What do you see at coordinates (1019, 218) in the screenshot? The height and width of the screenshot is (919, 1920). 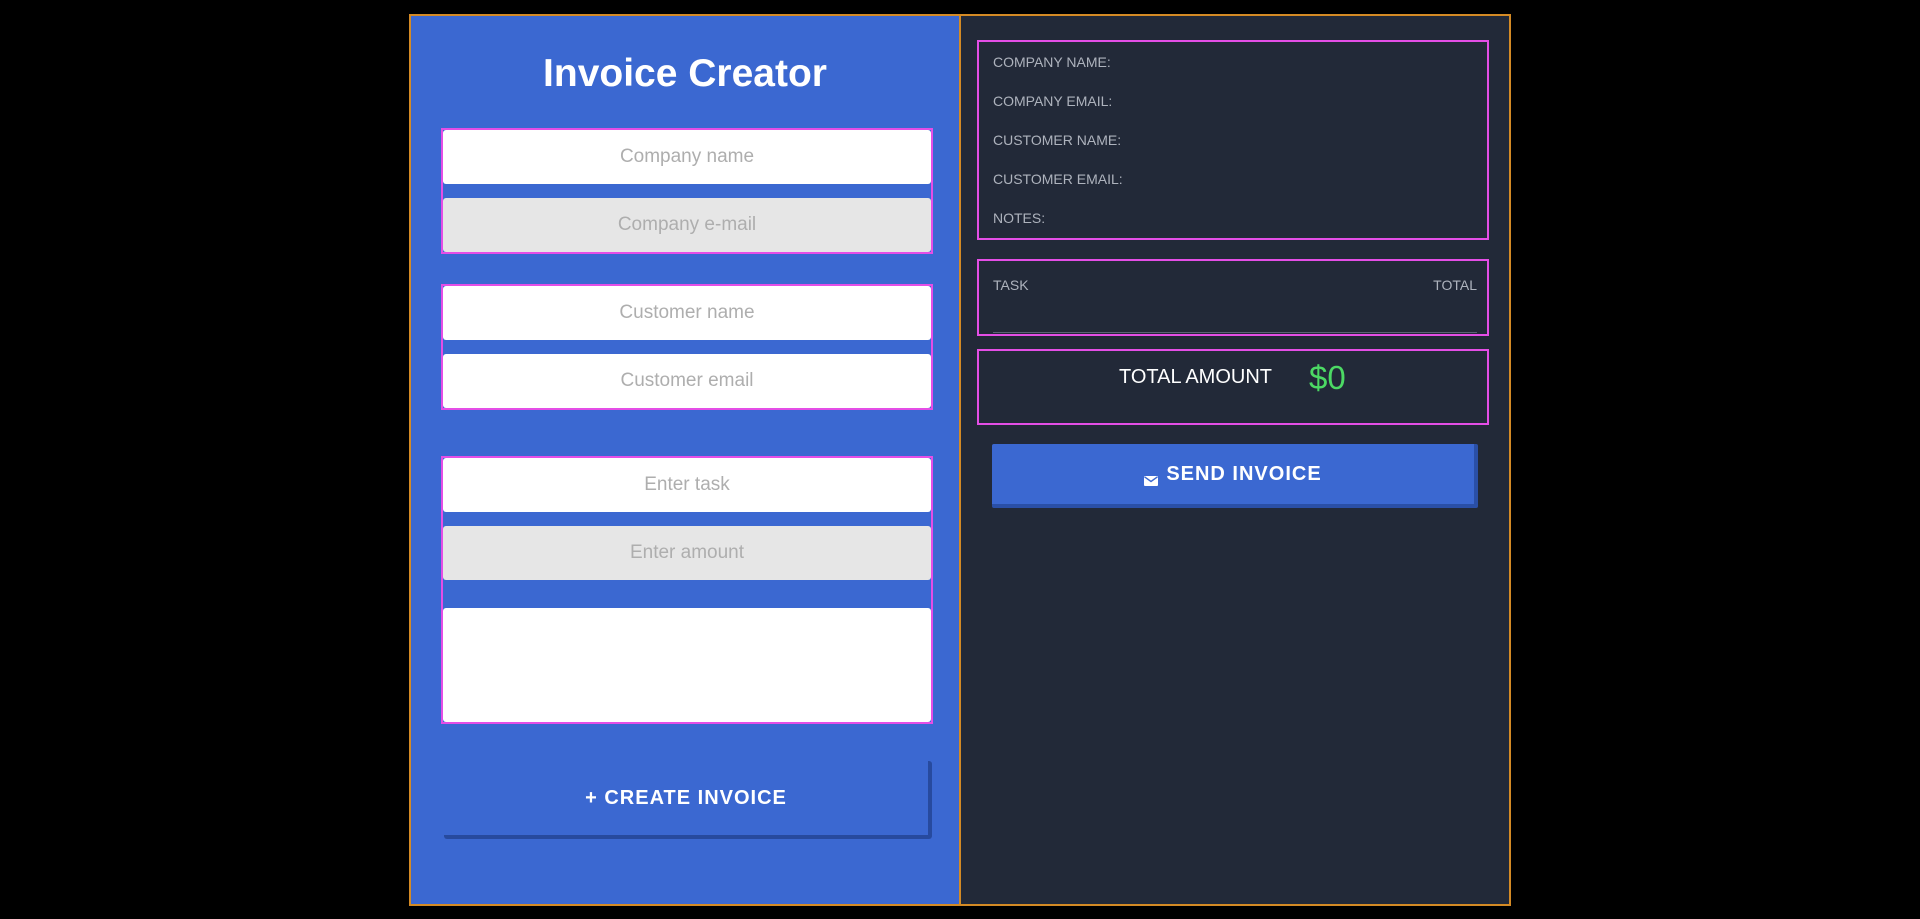 I see `notes-label: NOTES:` at bounding box center [1019, 218].